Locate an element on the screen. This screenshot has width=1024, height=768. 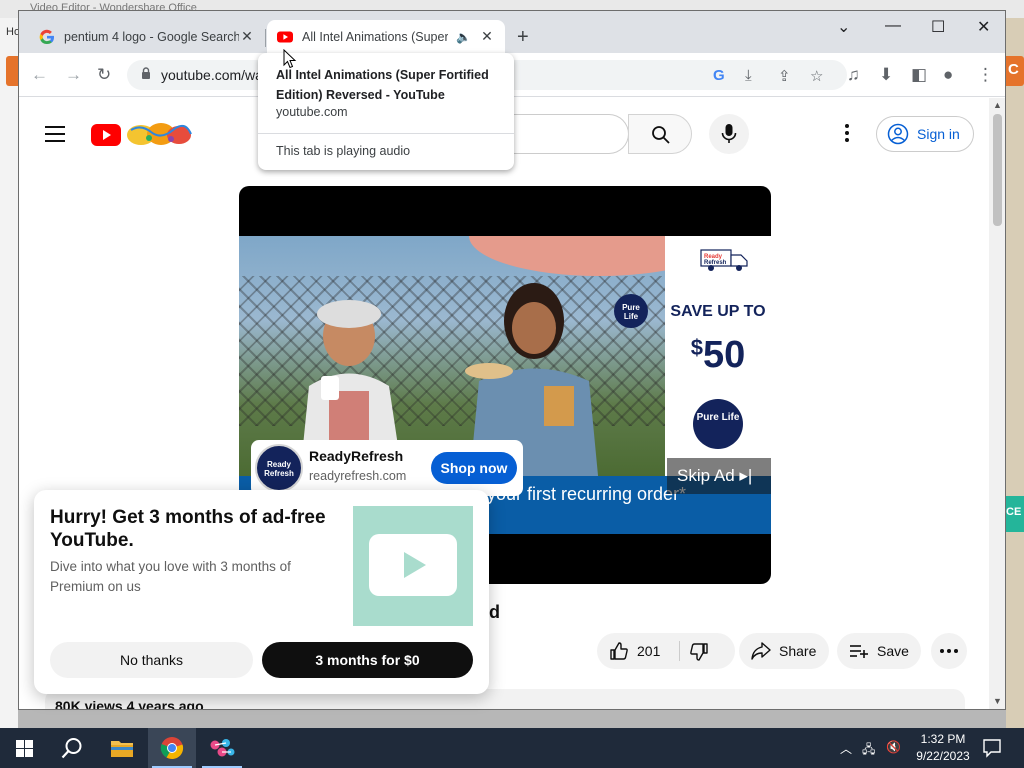
share-button: Share is located at coordinates (784, 651).